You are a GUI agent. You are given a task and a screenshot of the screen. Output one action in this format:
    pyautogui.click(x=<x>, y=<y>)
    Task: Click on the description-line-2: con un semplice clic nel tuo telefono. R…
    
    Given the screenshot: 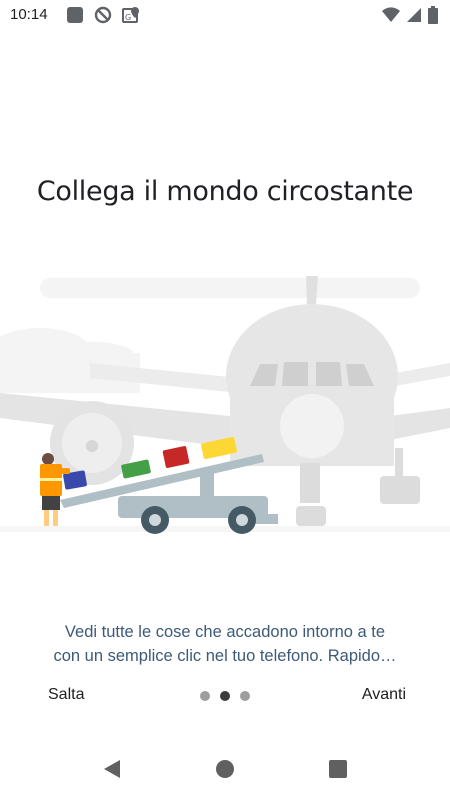 What is the action you would take?
    pyautogui.click(x=225, y=656)
    